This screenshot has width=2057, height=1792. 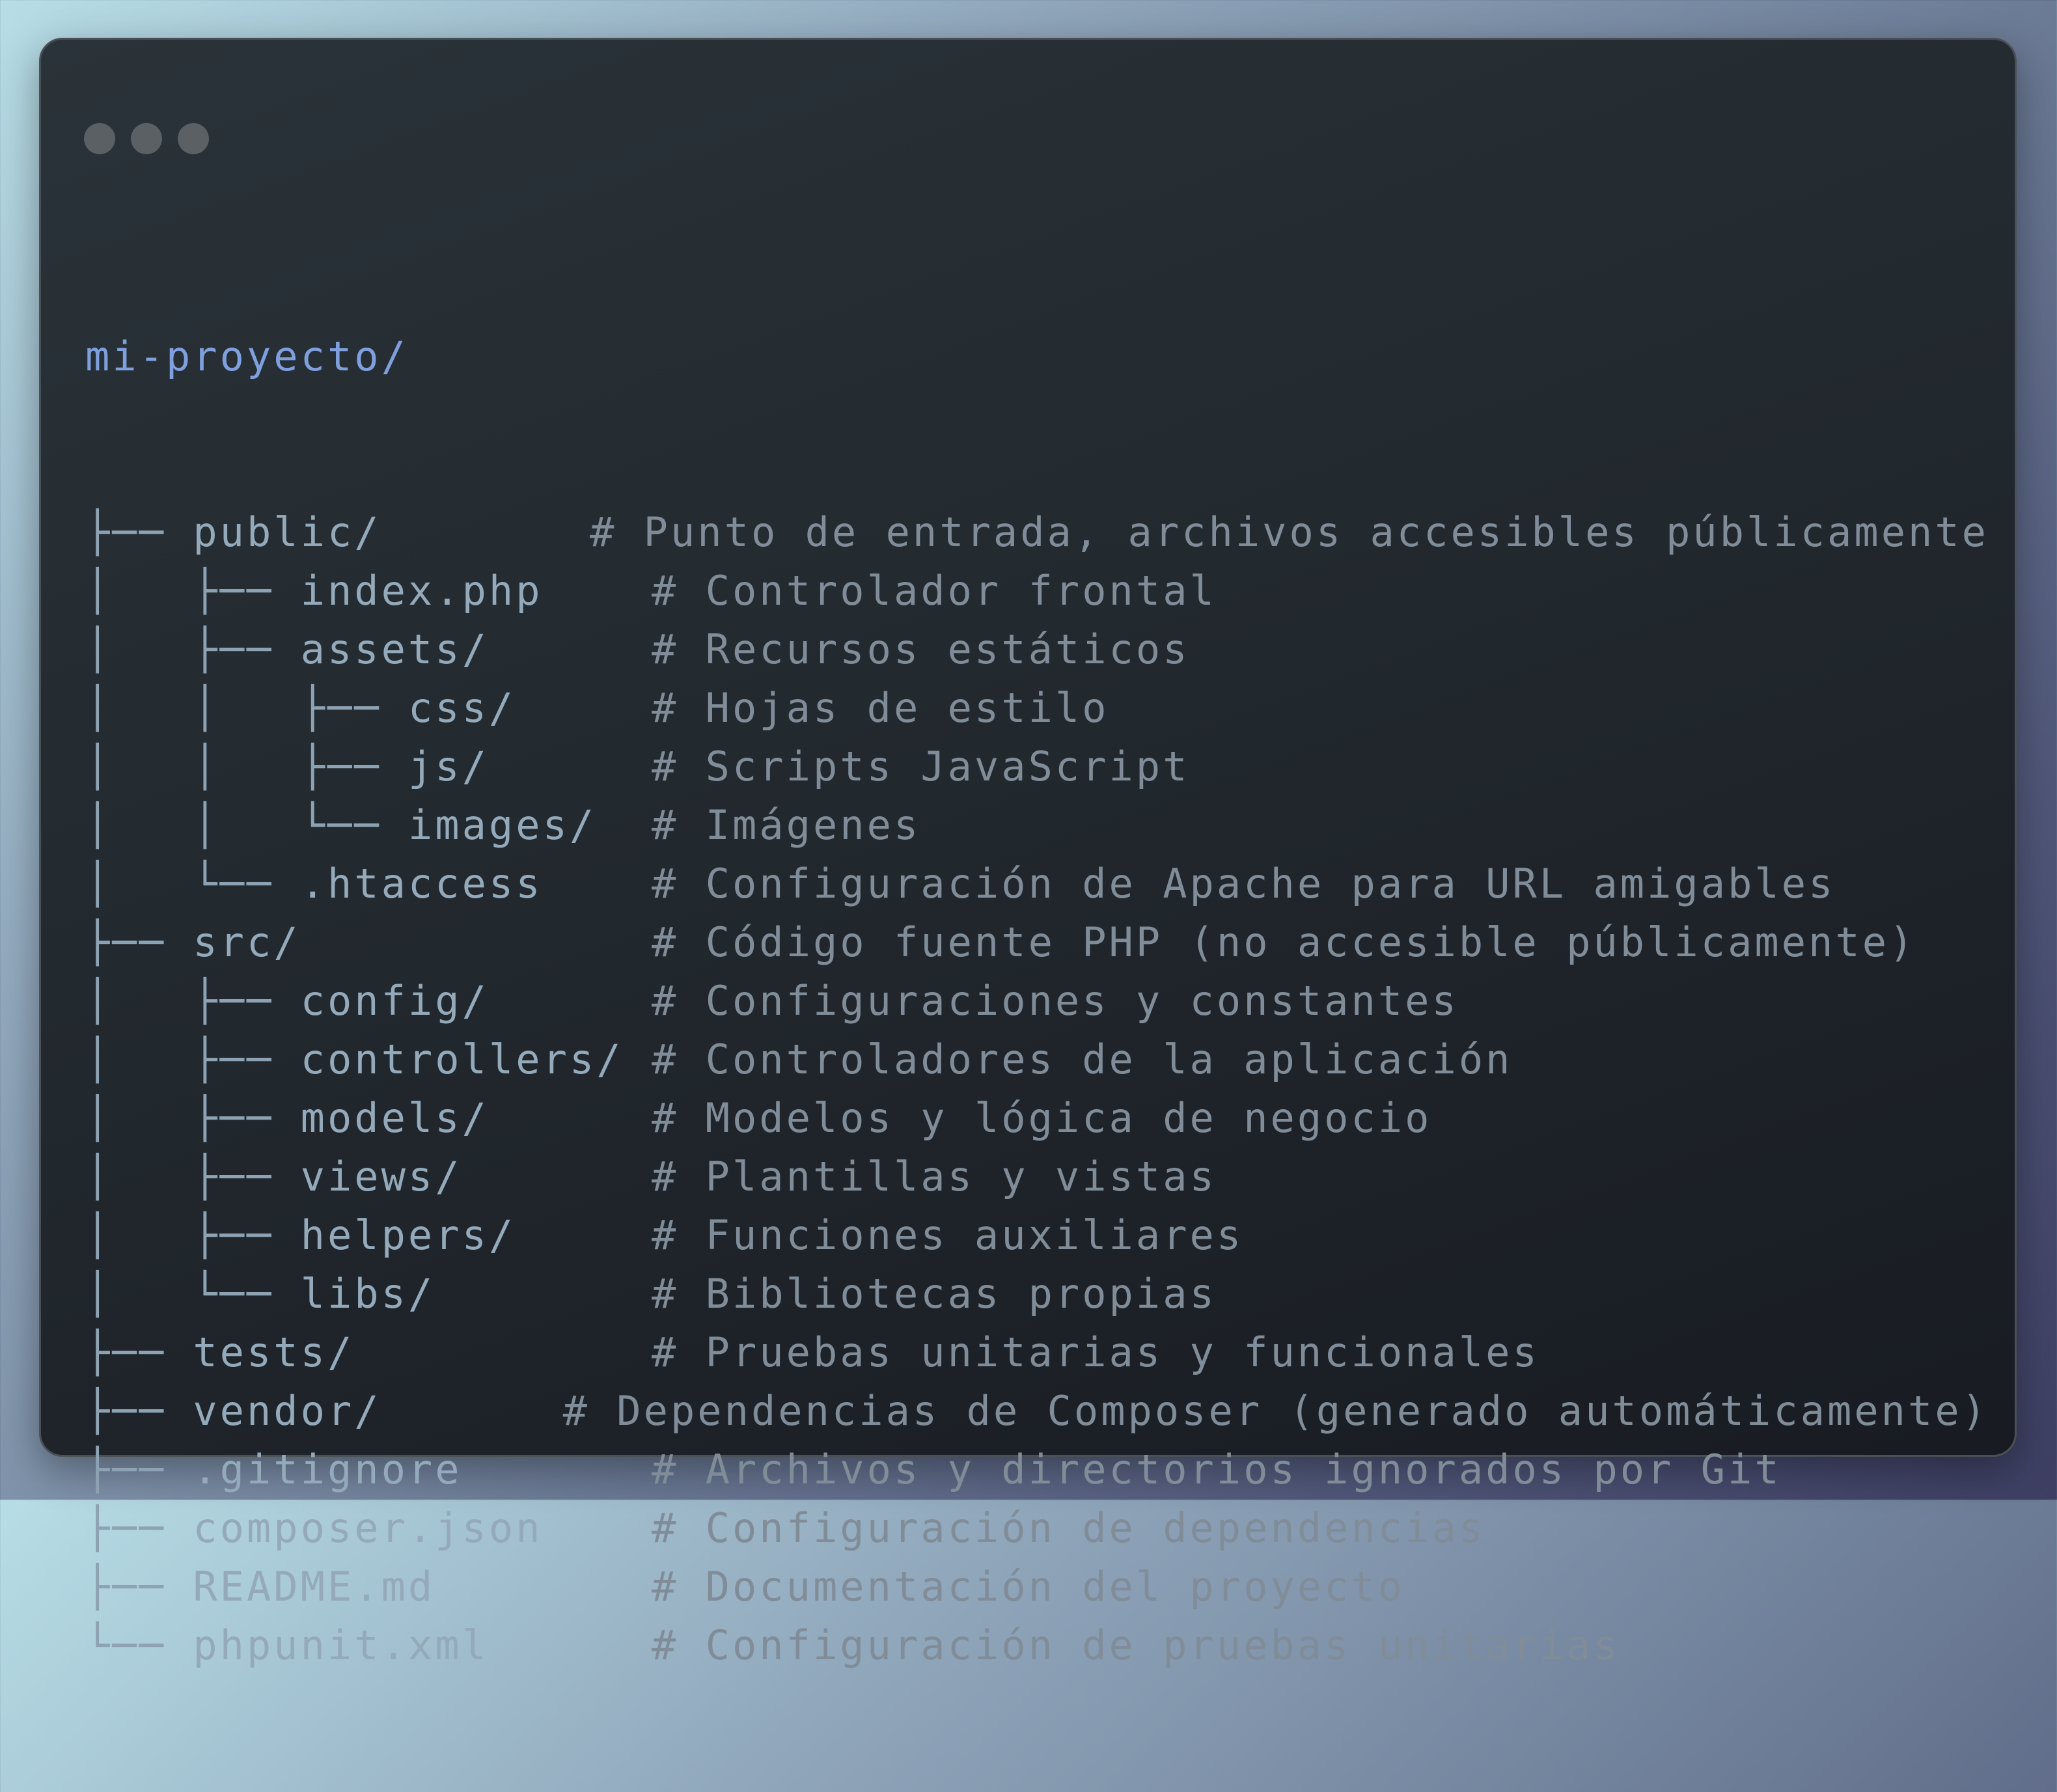 I want to click on tree-item-name: .gitignore, so click(x=327, y=1469).